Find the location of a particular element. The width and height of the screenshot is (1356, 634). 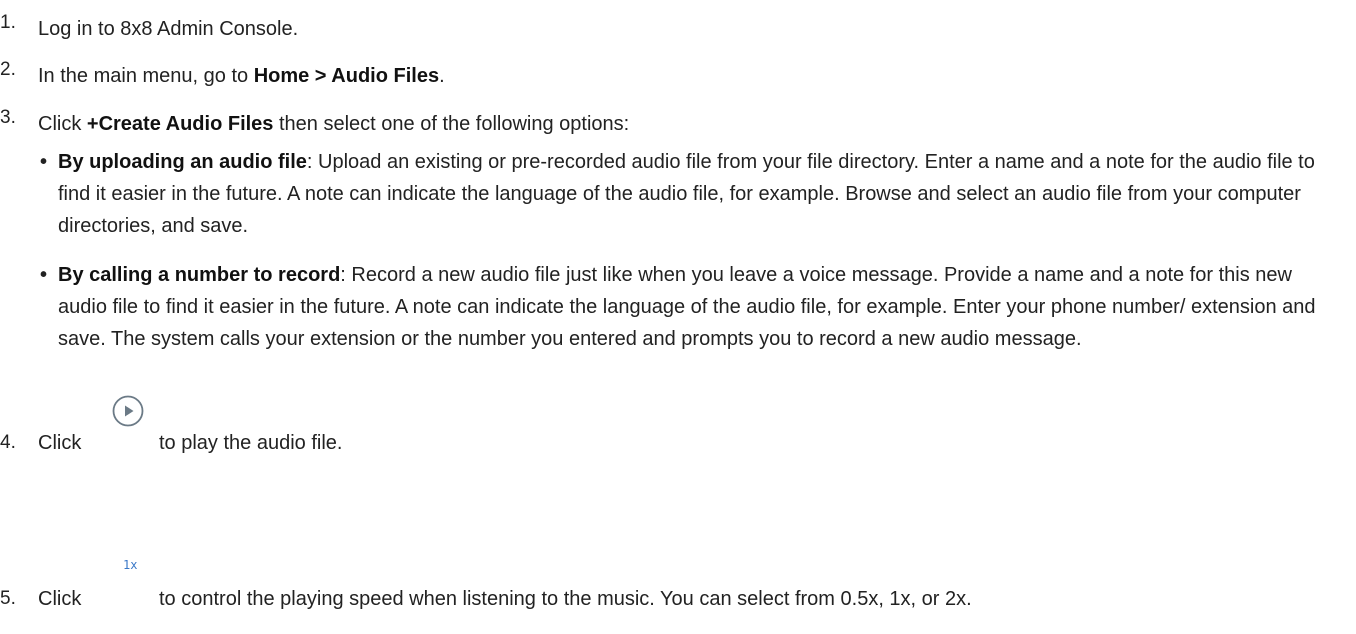

menu-path-home-audio-files: Home > Audio Files is located at coordinates (346, 76).